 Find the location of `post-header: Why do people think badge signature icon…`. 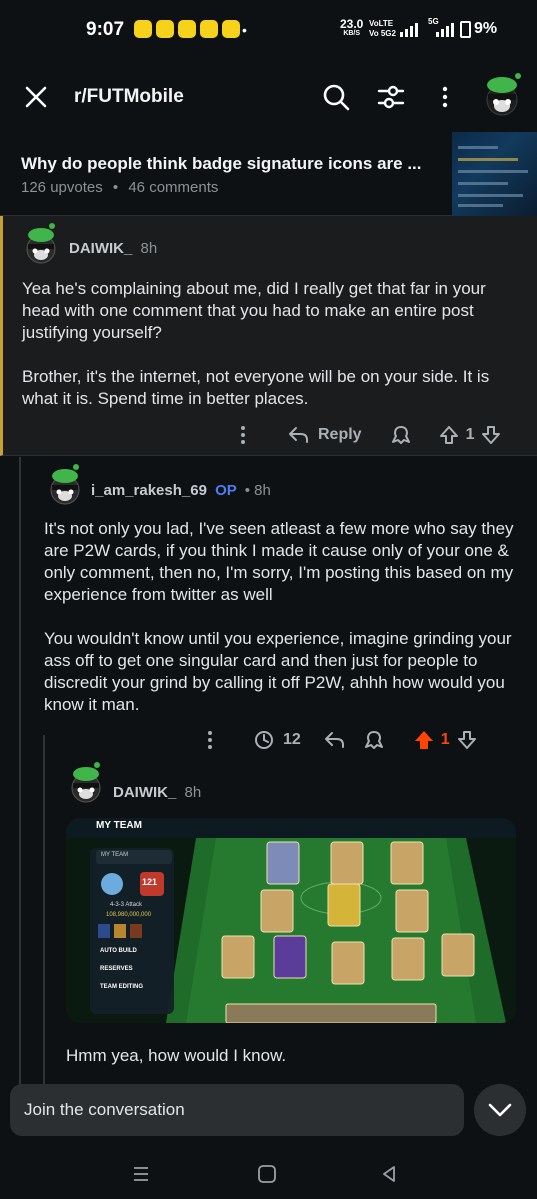

post-header: Why do people think badge signature icon… is located at coordinates (268, 174).